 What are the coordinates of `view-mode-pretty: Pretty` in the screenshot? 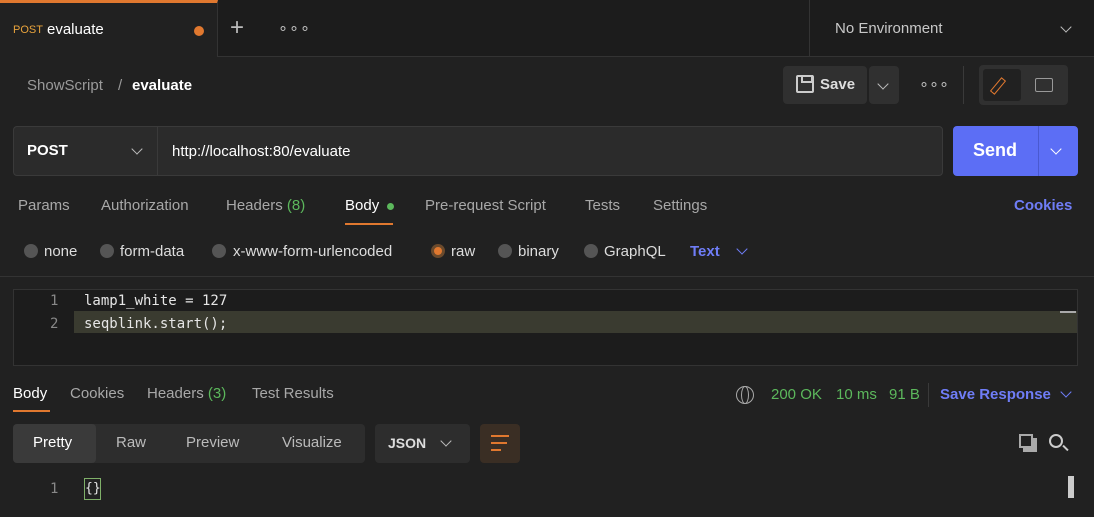 It's located at (52, 442).